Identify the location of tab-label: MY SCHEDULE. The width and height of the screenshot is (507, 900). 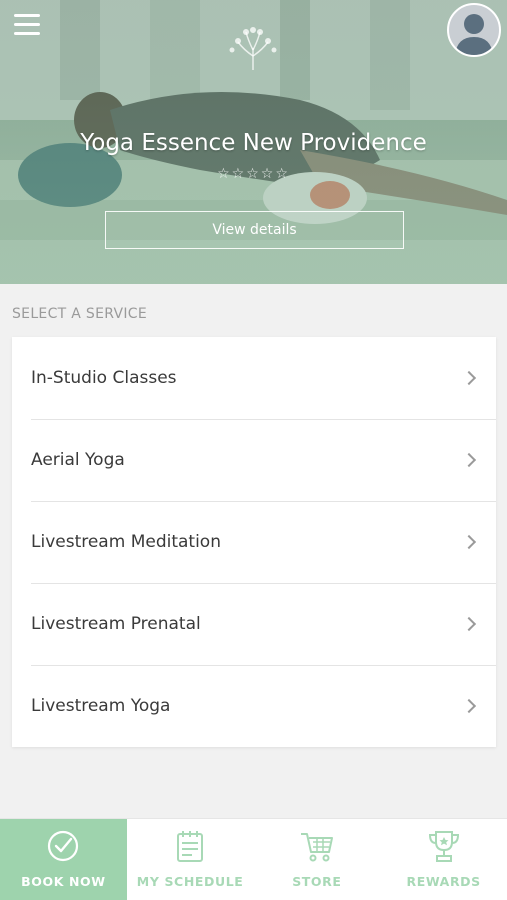
(190, 881).